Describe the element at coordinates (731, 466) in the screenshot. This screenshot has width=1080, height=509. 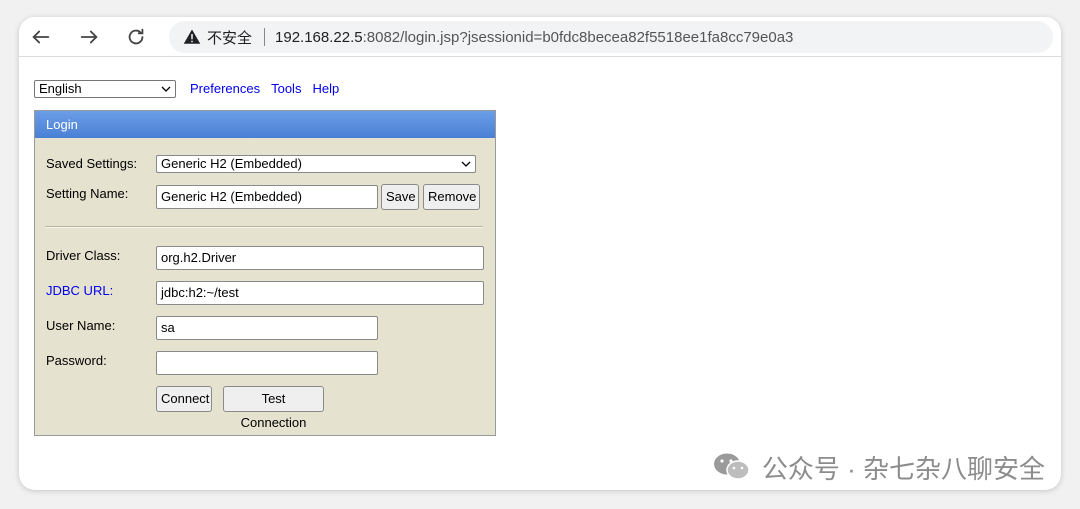
I see `wechat-icon` at that location.